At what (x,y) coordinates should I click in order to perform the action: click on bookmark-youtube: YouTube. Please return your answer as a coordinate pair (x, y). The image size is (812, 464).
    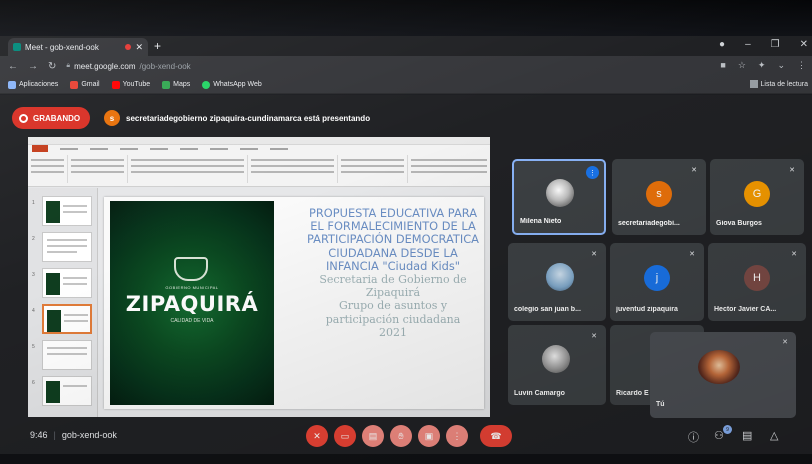
    Looking at the image, I should click on (130, 84).